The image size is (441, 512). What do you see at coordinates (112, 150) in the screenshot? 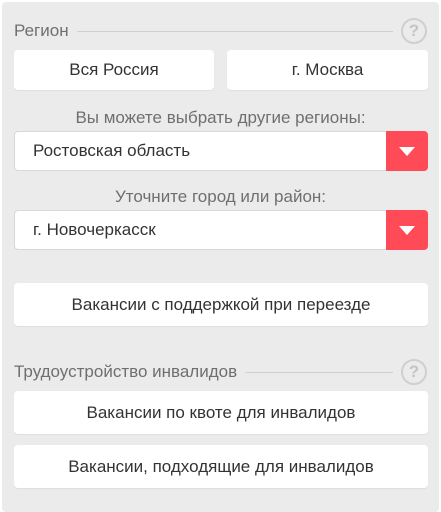
I see `region-select-value: Ростовская область` at bounding box center [112, 150].